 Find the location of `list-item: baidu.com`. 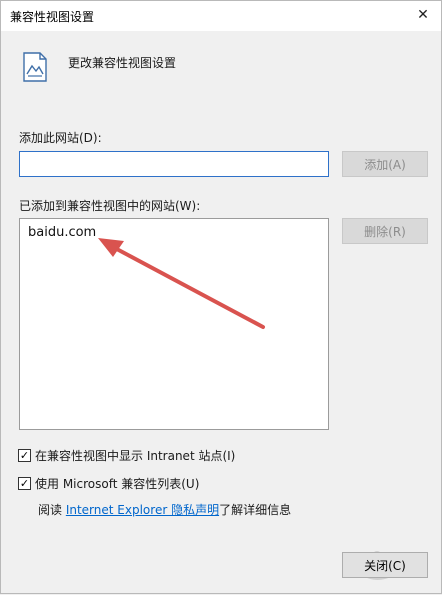

list-item: baidu.com is located at coordinates (62, 232).